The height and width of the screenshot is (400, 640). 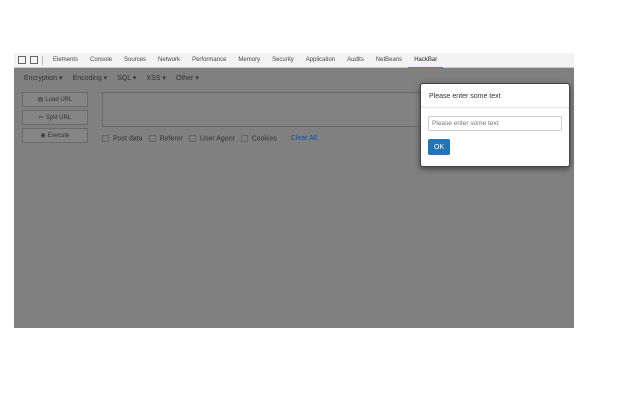 I want to click on tab-application: Application, so click(x=320, y=60).